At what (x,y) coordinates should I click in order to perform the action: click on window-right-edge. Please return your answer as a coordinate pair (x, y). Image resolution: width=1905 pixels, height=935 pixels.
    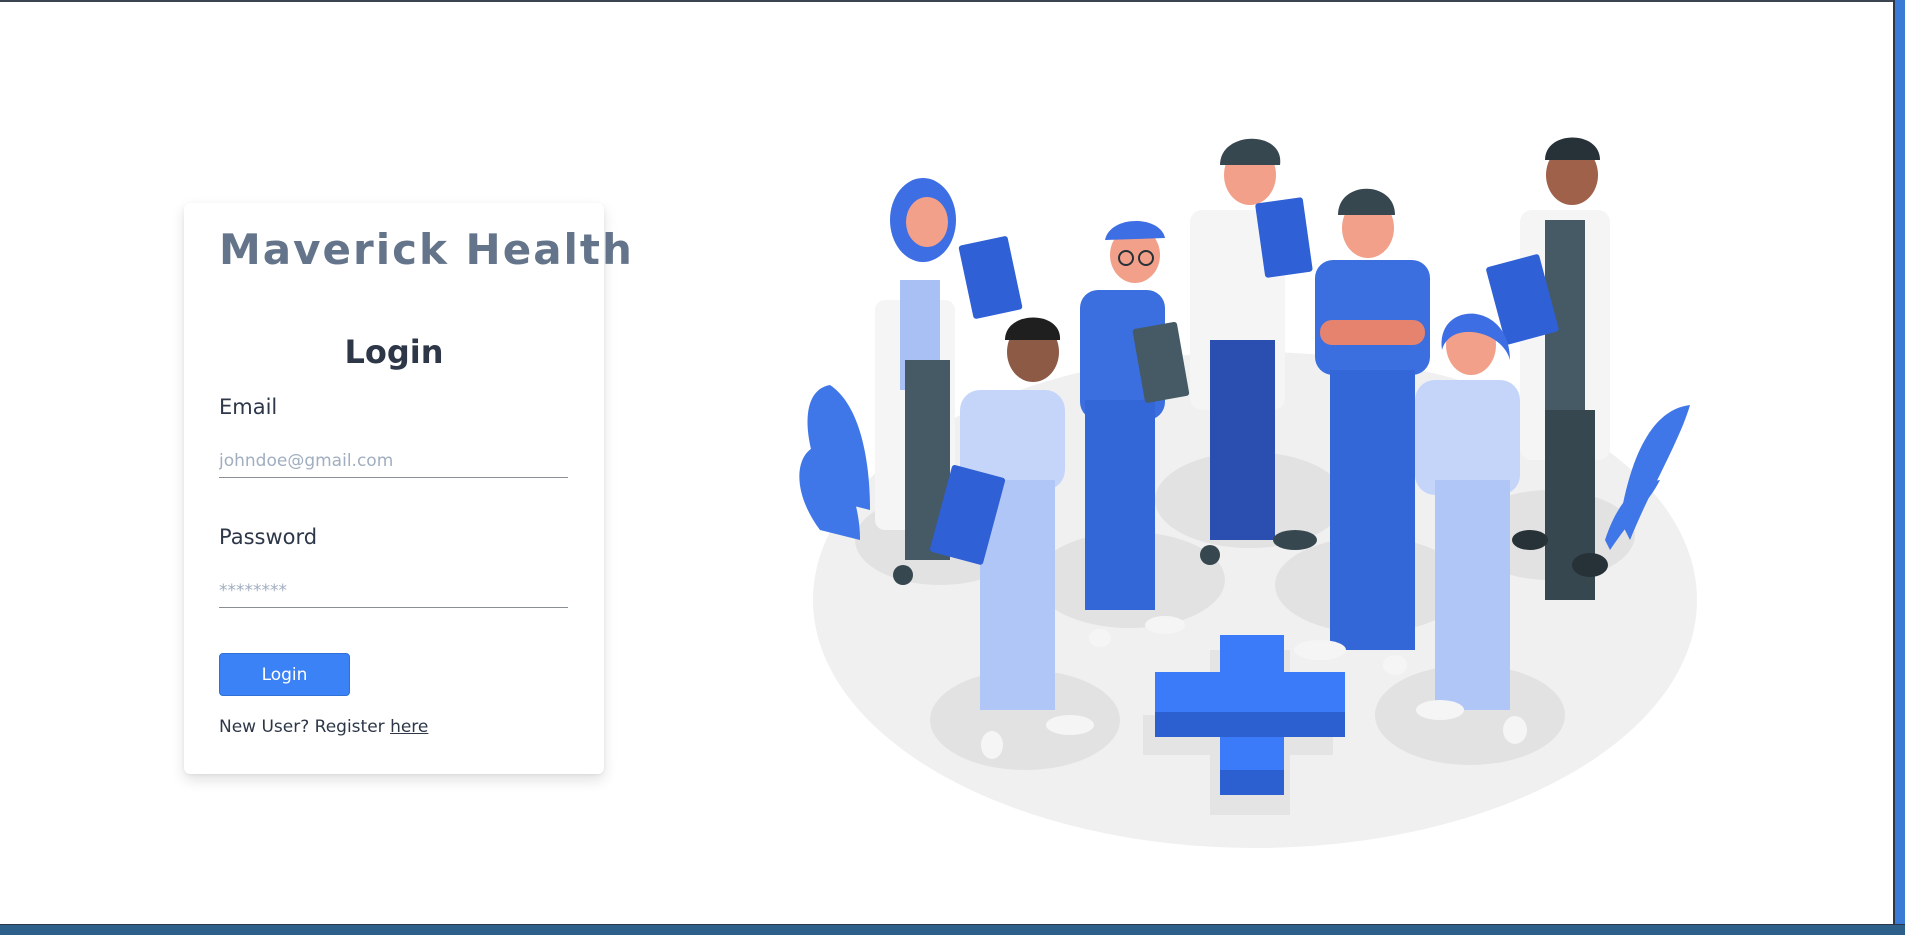
    Looking at the image, I should click on (1900, 467).